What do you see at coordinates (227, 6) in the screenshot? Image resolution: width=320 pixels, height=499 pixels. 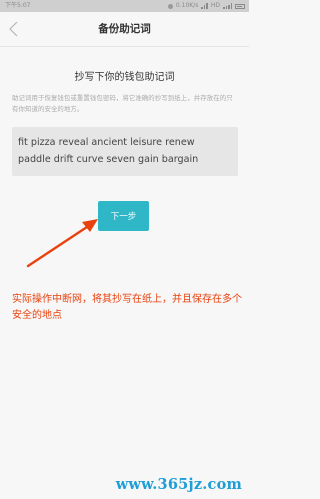 I see `signal-icon` at bounding box center [227, 6].